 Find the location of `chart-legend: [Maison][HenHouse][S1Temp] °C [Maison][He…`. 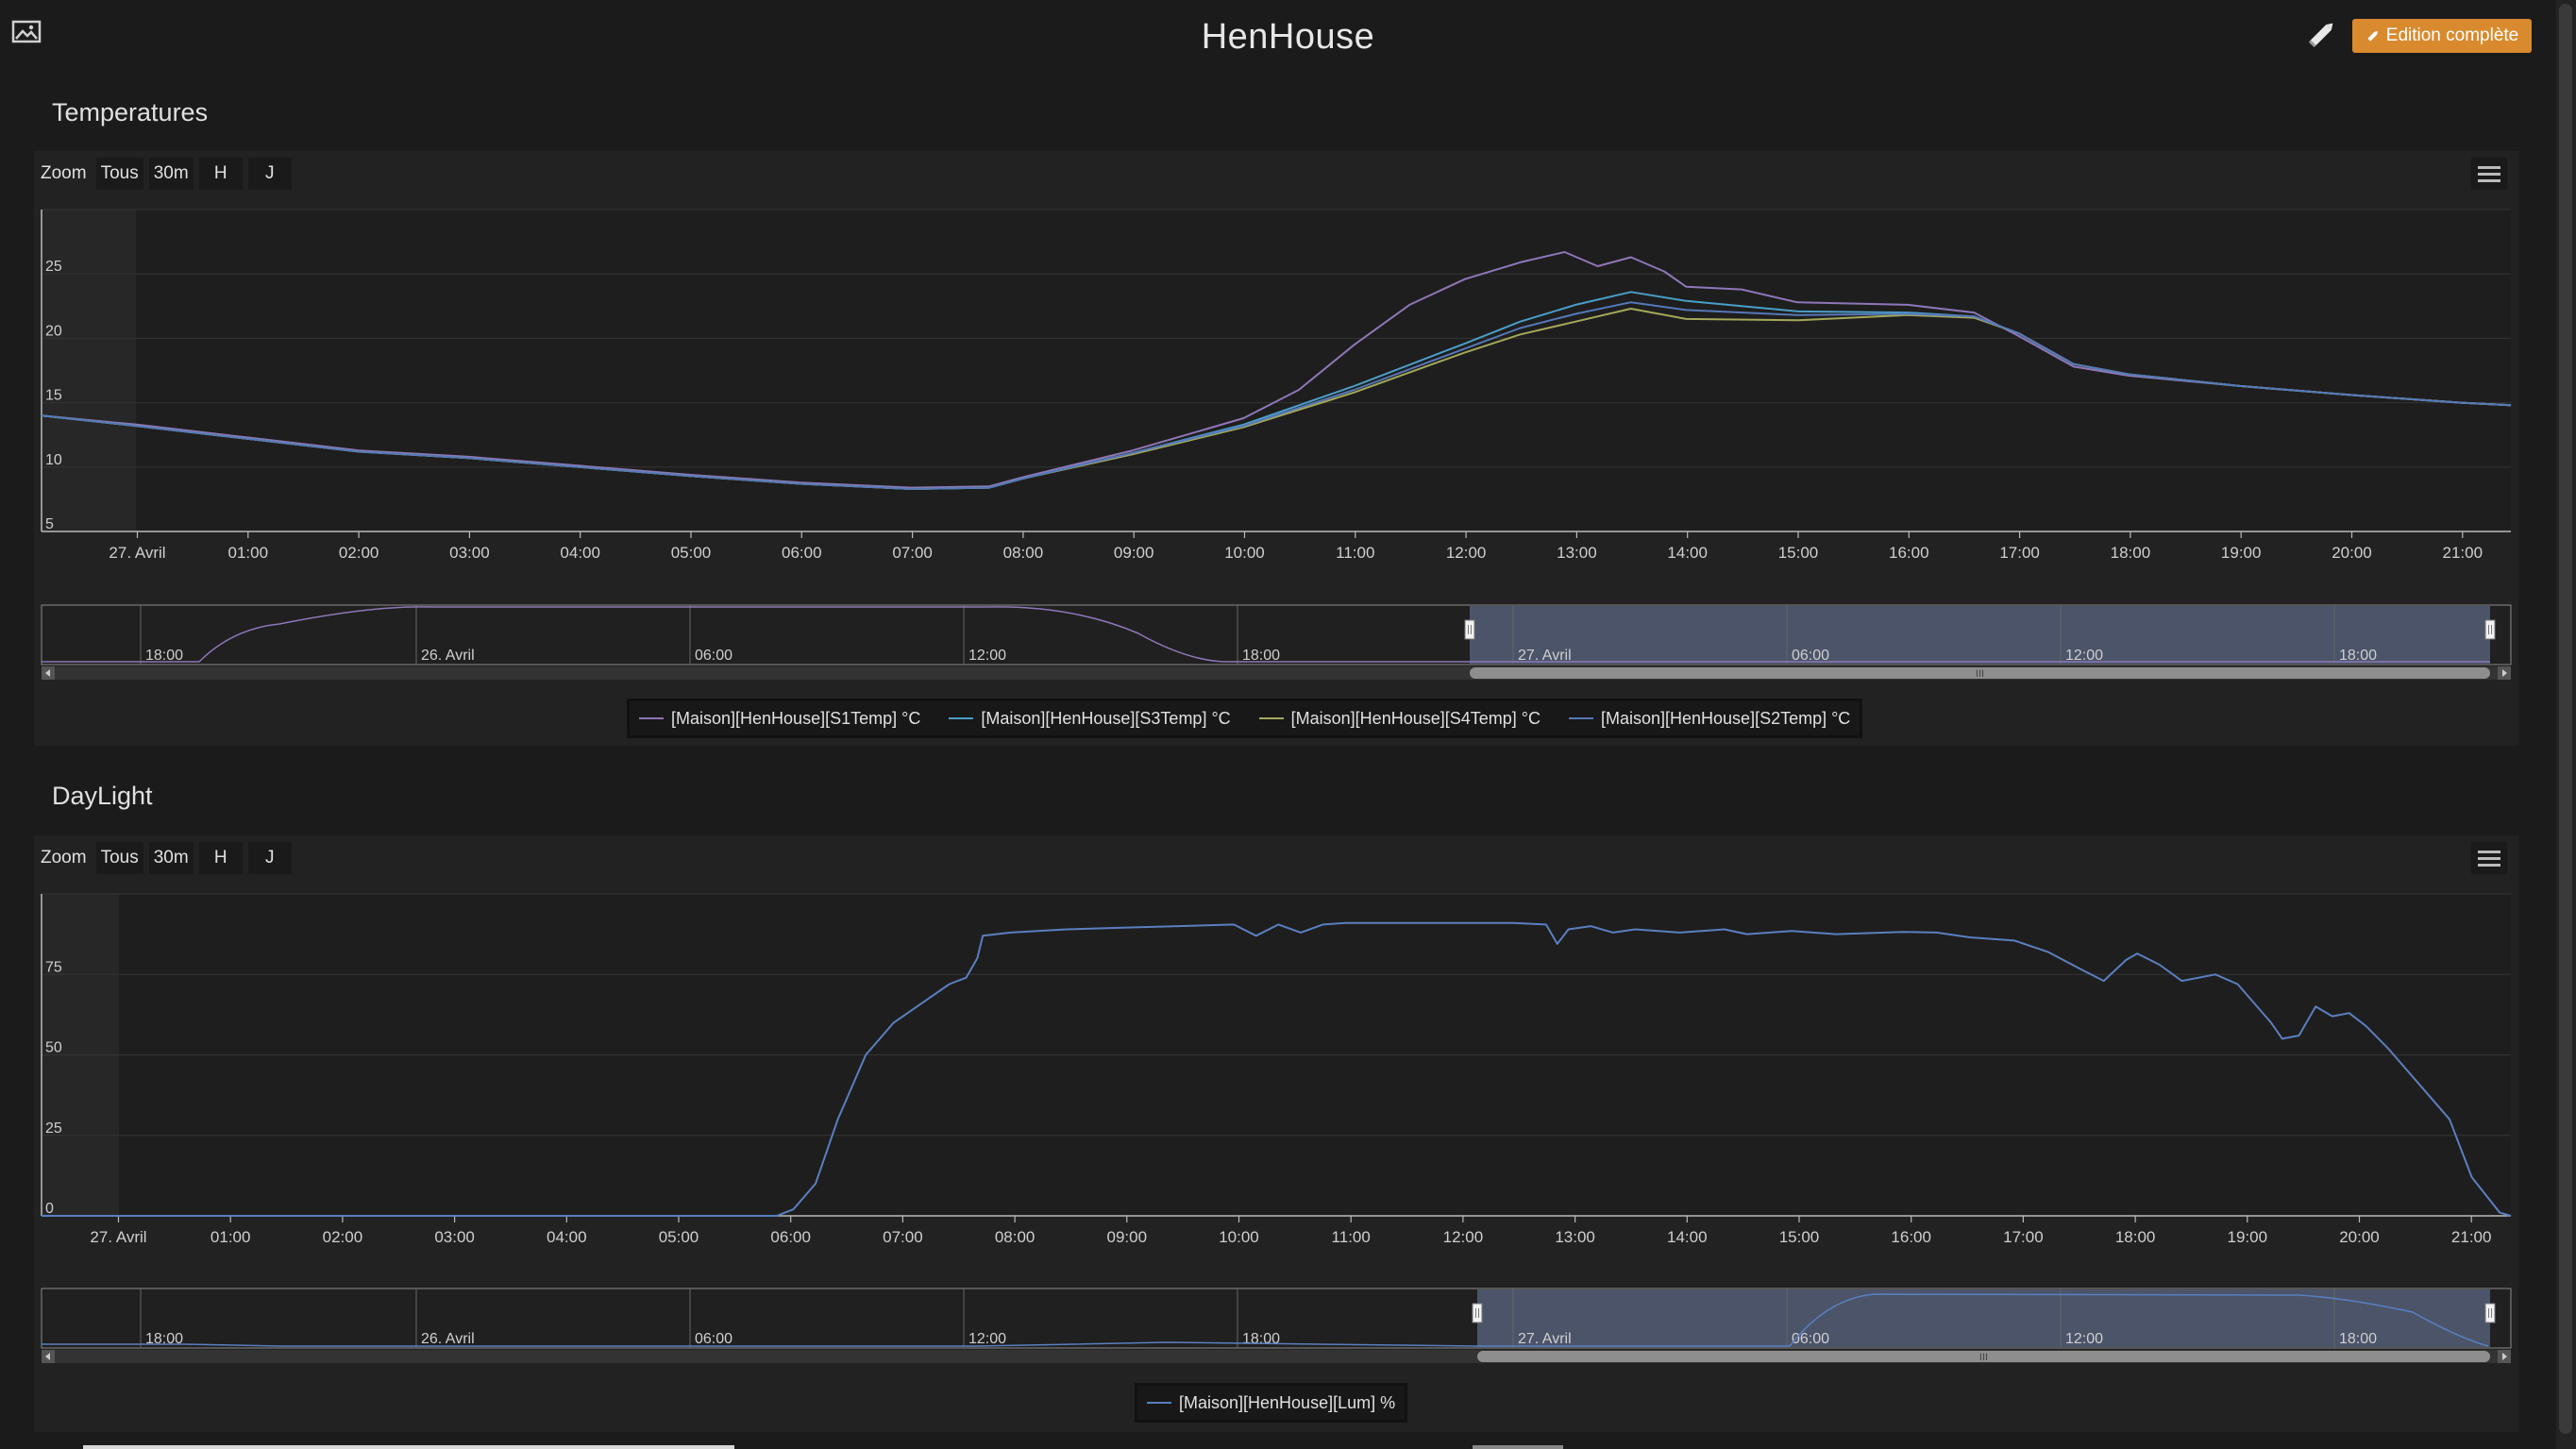

chart-legend: [Maison][HenHouse][S1Temp] °C [Maison][He… is located at coordinates (1245, 718).